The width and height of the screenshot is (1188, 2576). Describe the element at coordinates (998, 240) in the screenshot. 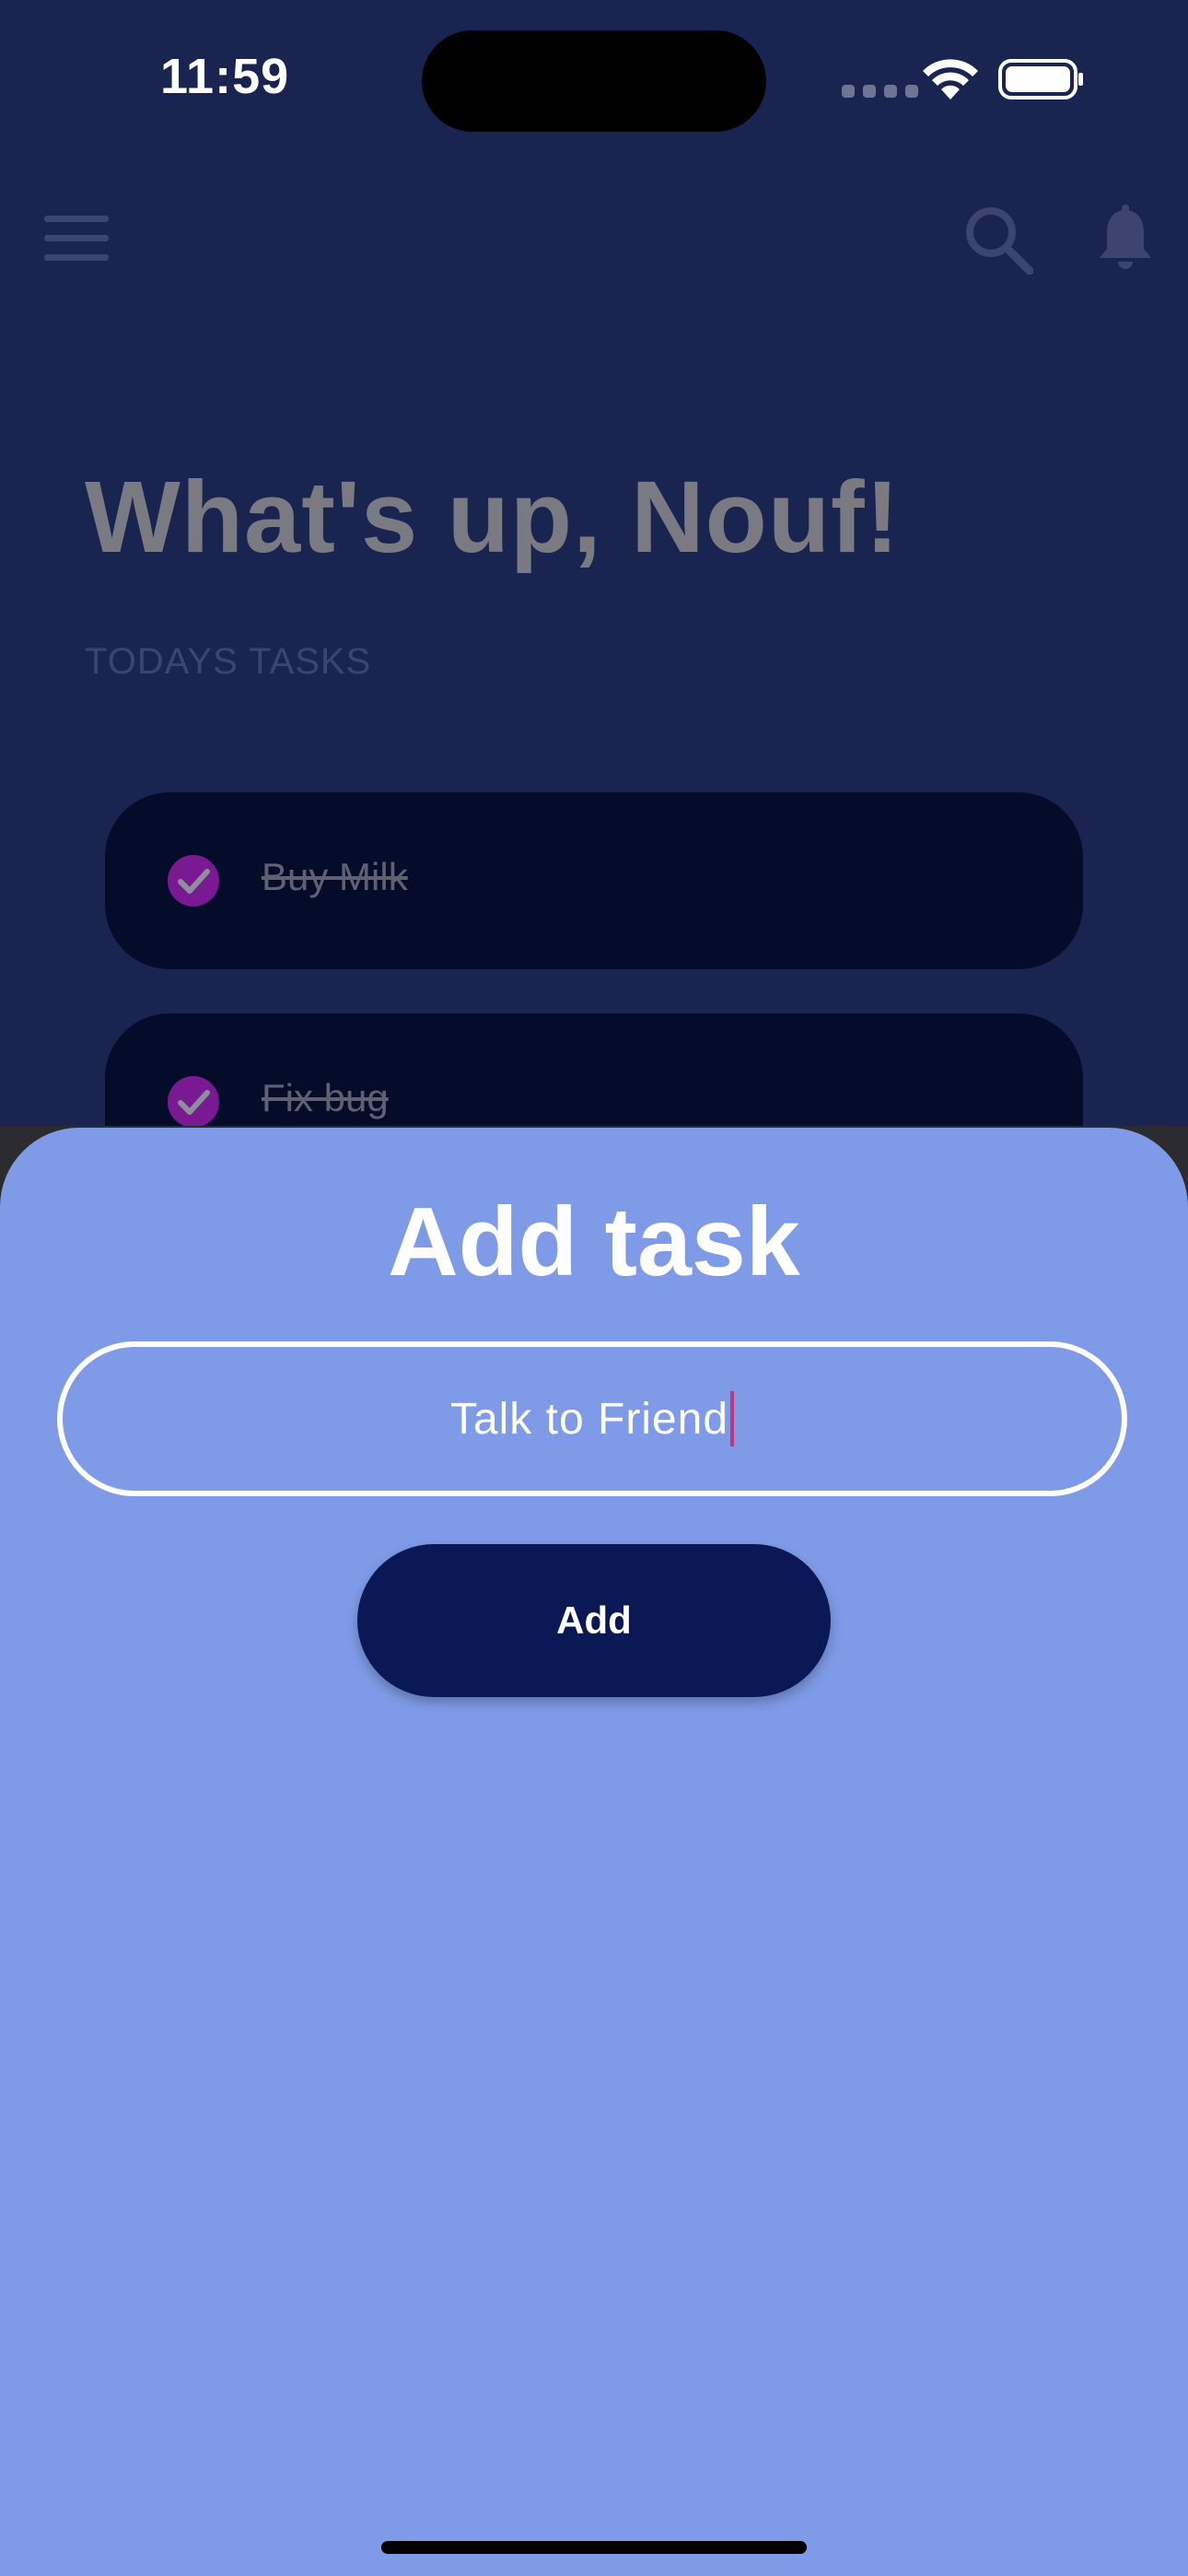

I see `search-icon` at that location.